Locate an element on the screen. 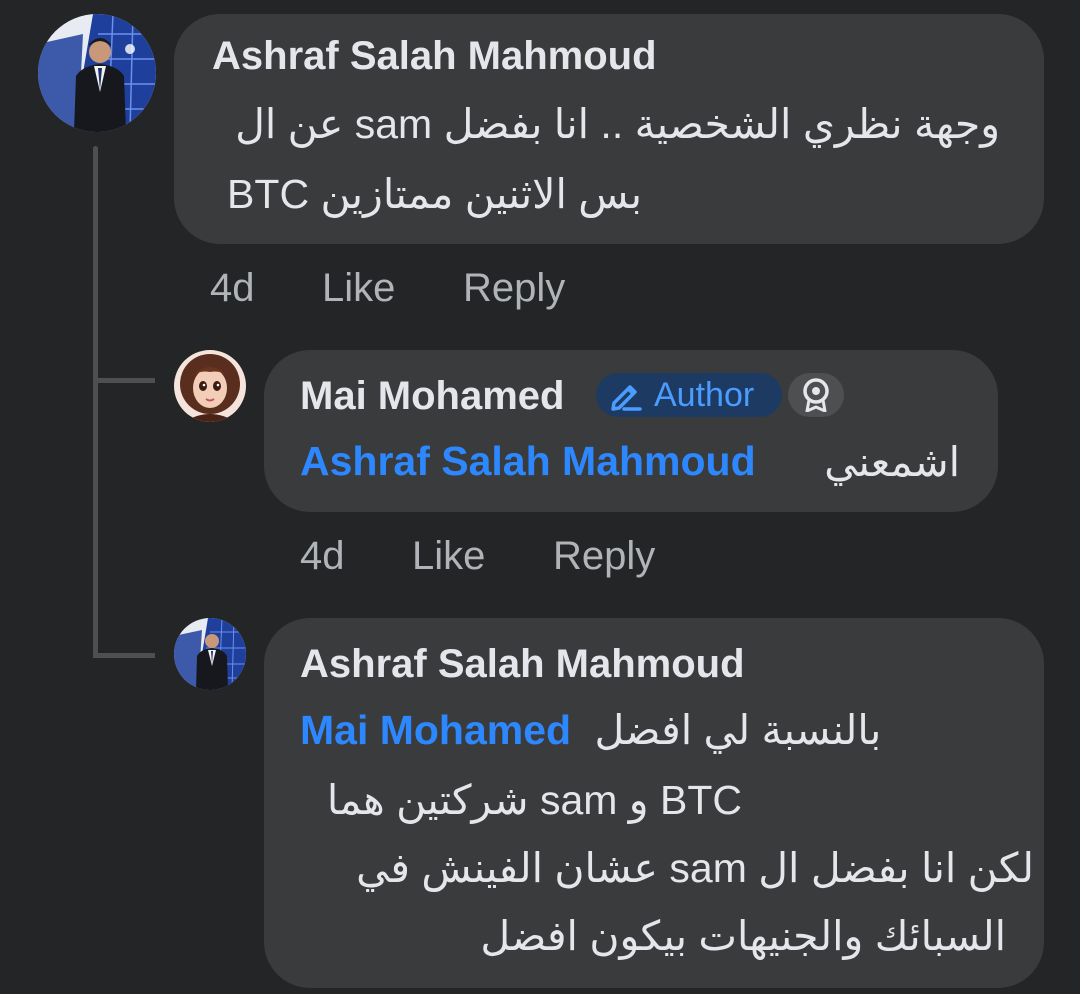 This screenshot has width=1080, height=994. comment-author-name: Mai Mohamed is located at coordinates (432, 396).